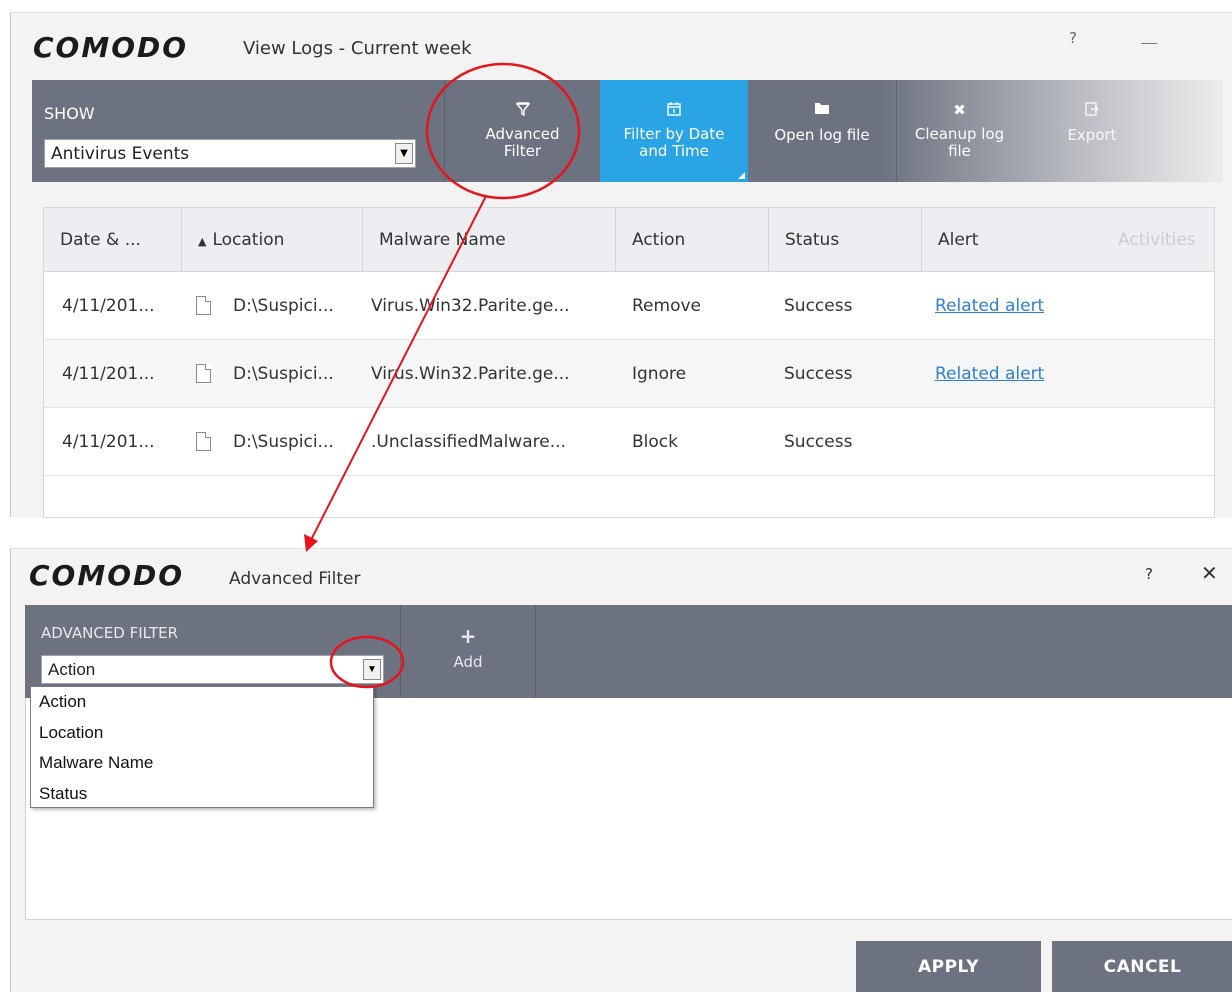  What do you see at coordinates (655, 442) in the screenshot?
I see `cell-action: Block` at bounding box center [655, 442].